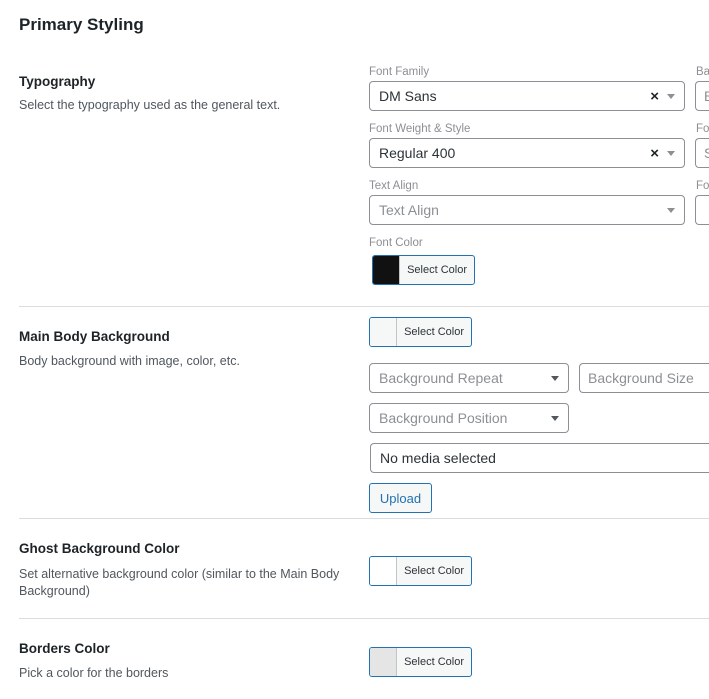  Describe the element at coordinates (706, 96) in the screenshot. I see `right-col-input-1-text: B` at that location.